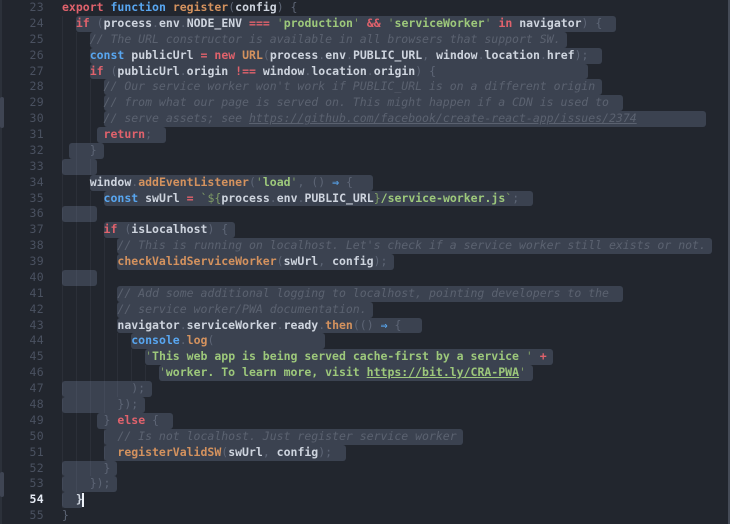 The width and height of the screenshot is (730, 524). Describe the element at coordinates (36, 261) in the screenshot. I see `line-number: 39` at that location.